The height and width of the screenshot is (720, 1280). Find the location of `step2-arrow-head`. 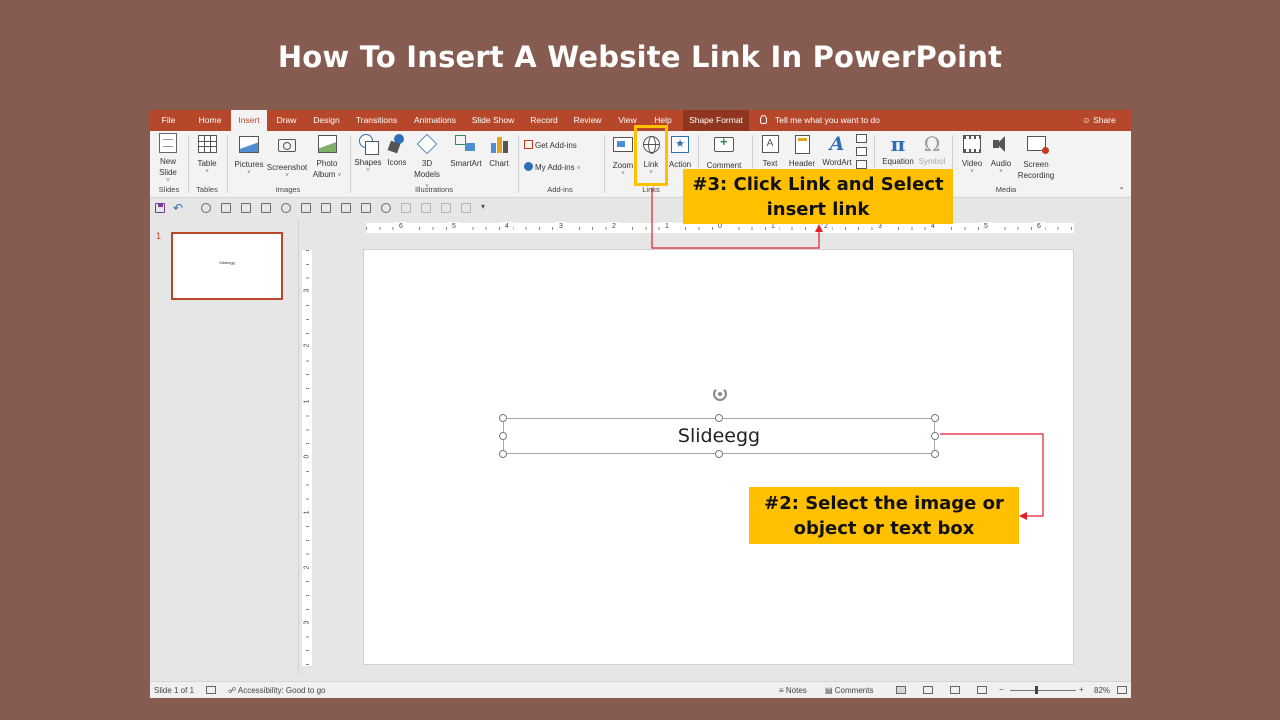

step2-arrow-head is located at coordinates (1023, 516).